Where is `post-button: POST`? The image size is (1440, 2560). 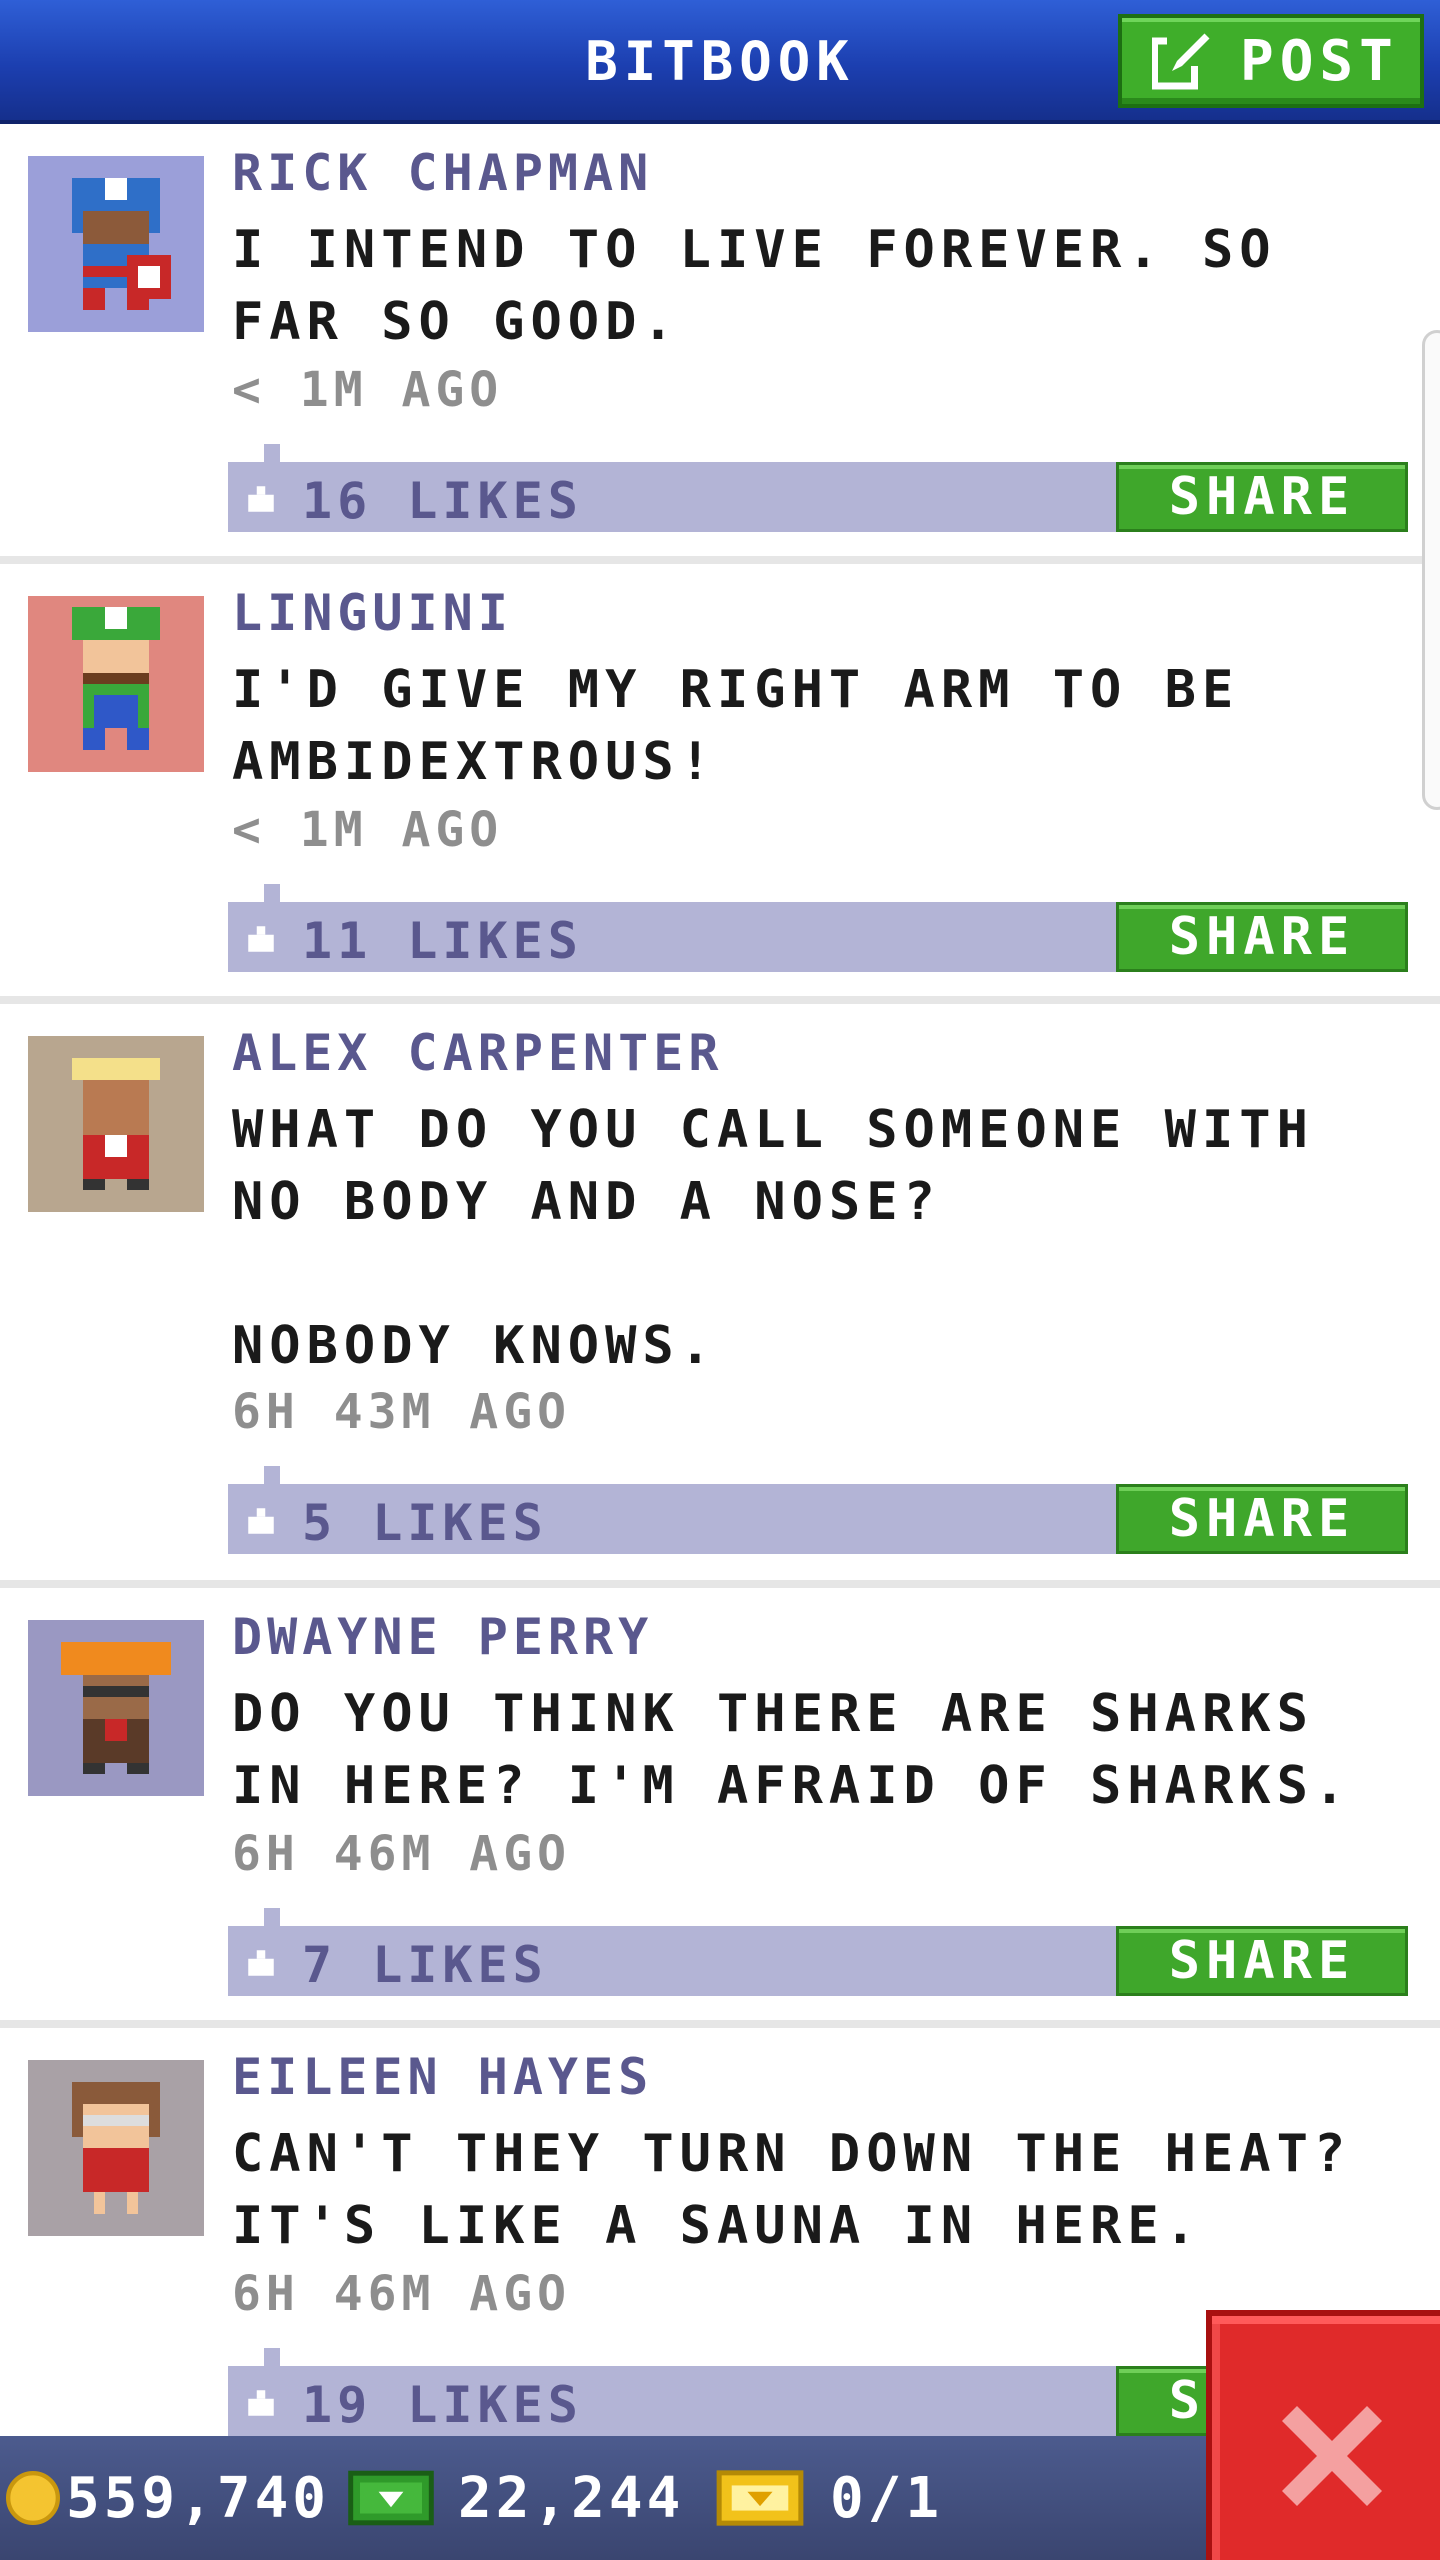
post-button: POST is located at coordinates (1271, 61).